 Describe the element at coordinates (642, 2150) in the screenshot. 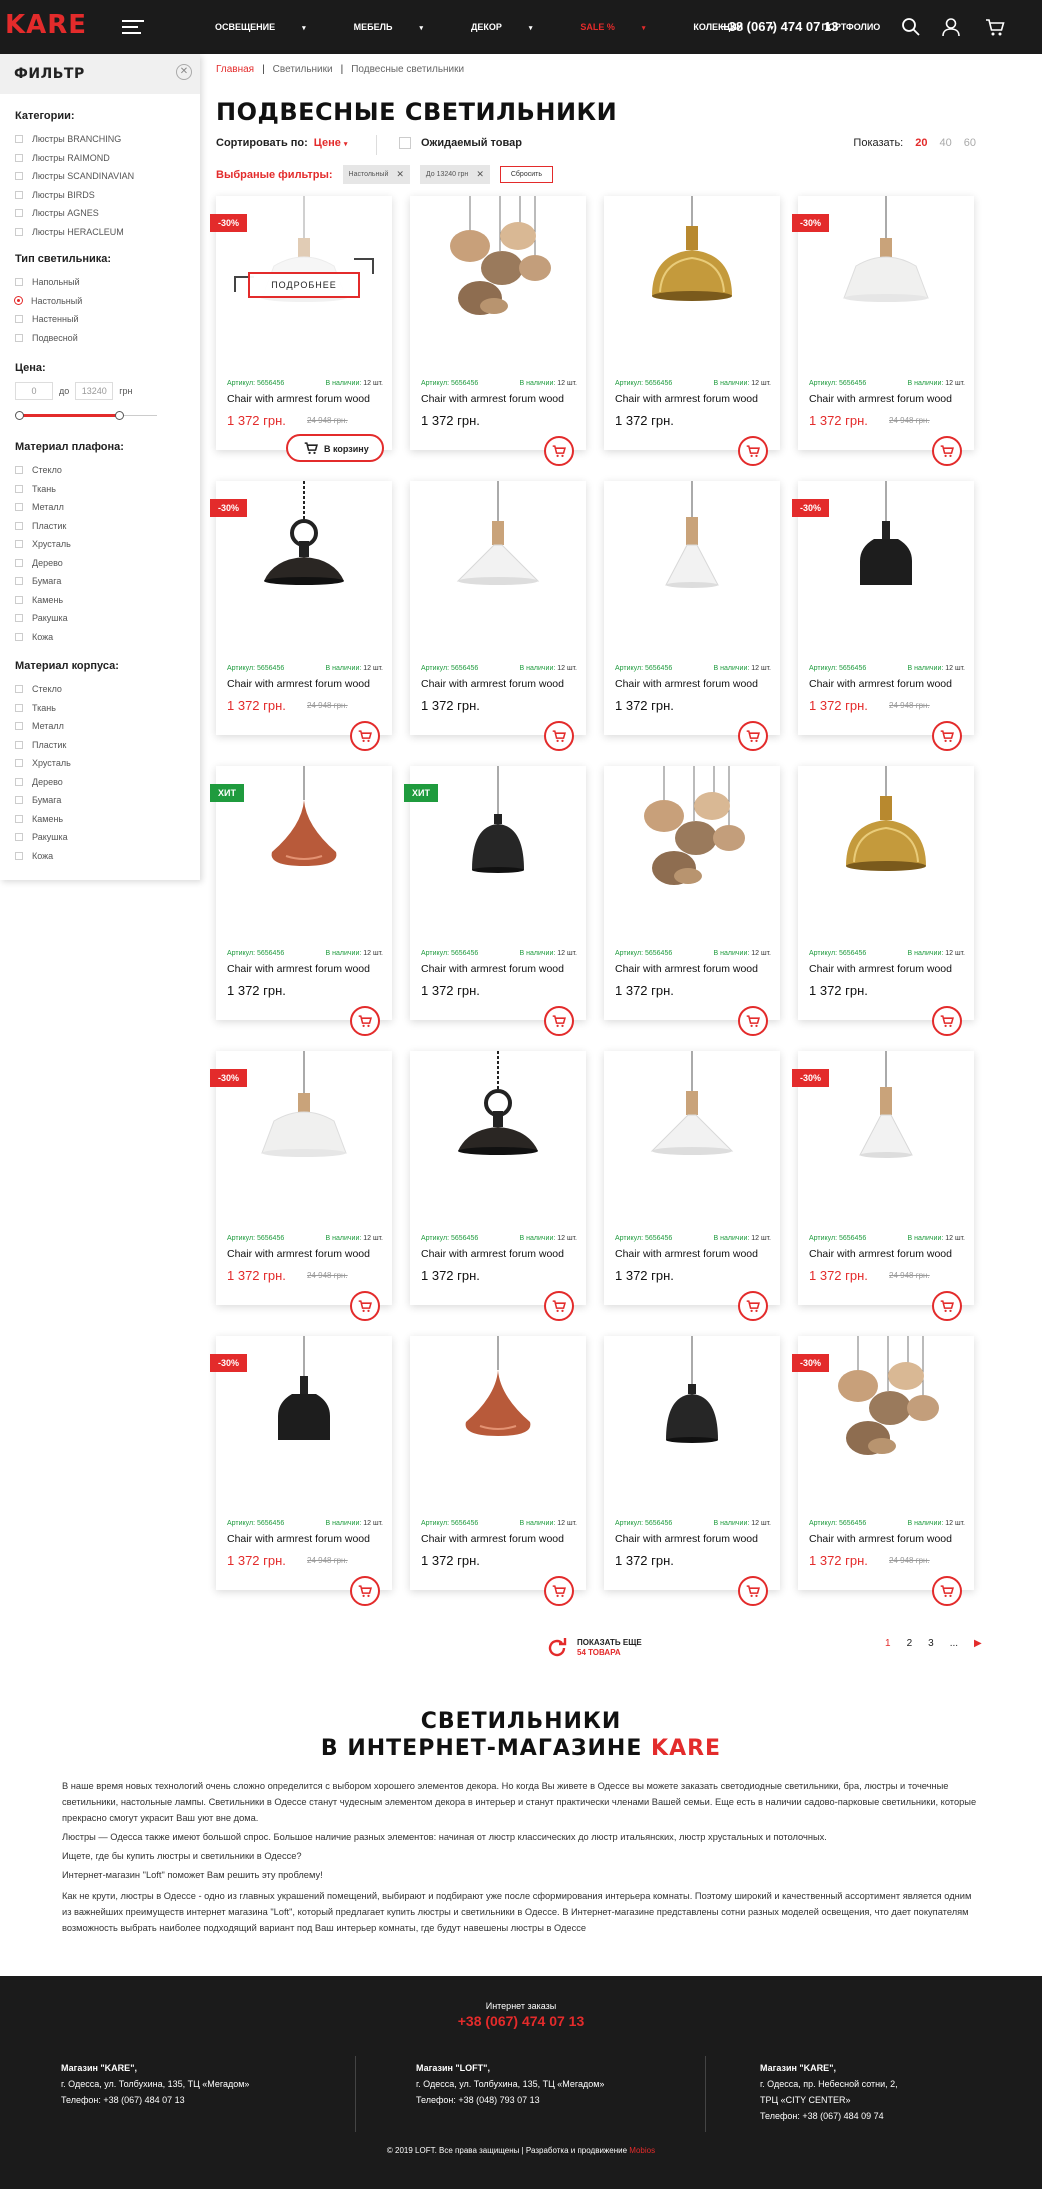

I see `developer-link: Mobios` at that location.